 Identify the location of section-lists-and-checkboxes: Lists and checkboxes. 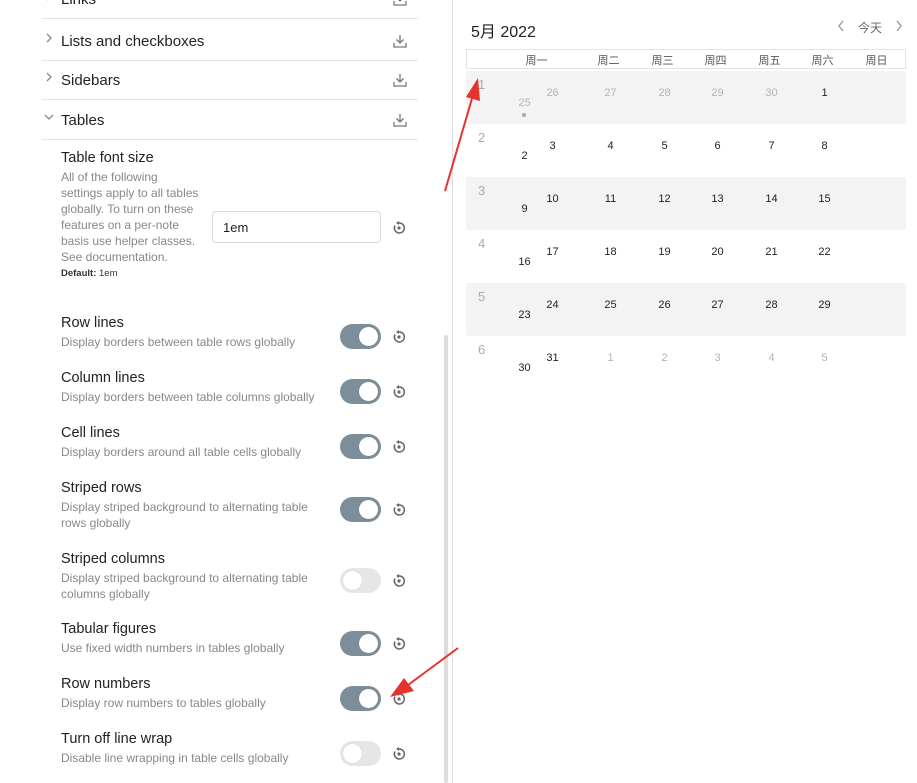
(230, 41).